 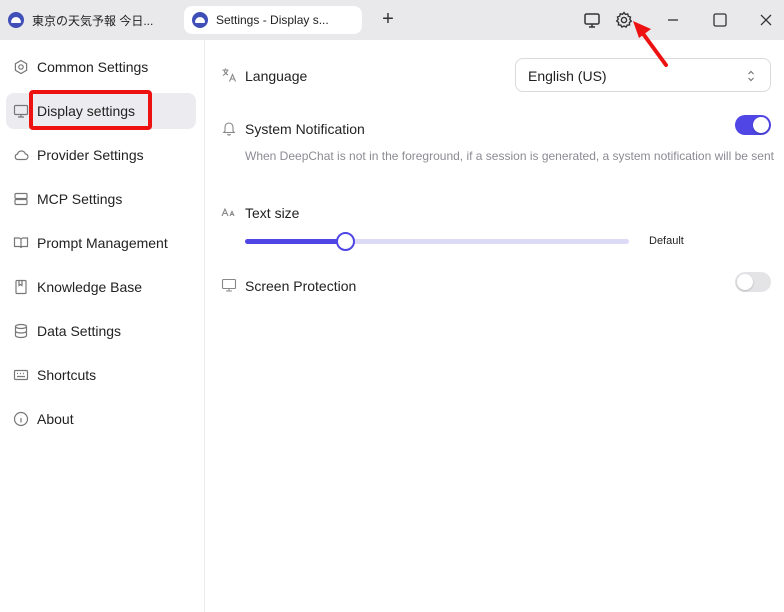 I want to click on sidebar-item-common-settings: Common Settings, so click(x=101, y=67).